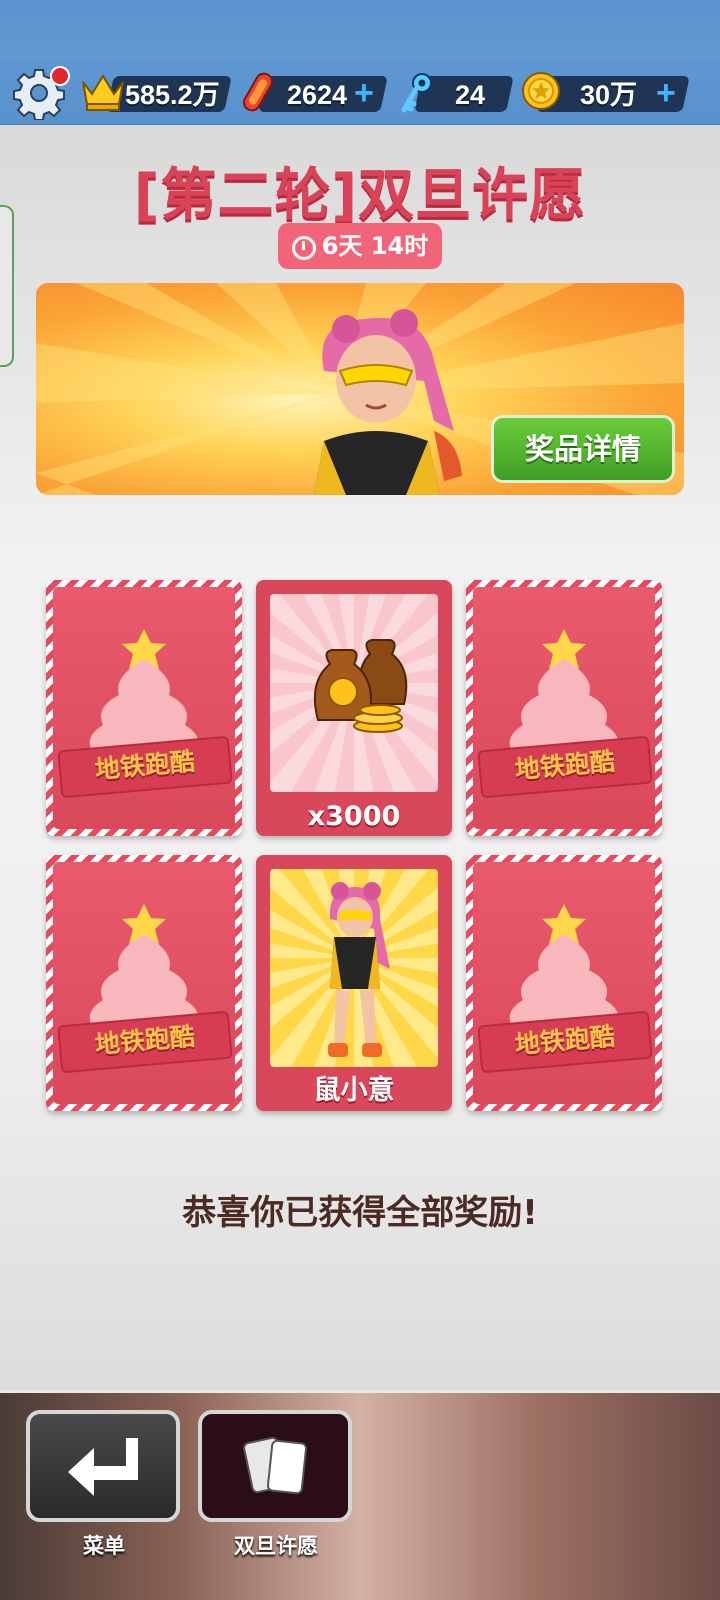  I want to click on timer-text: 6天 14时, so click(375, 246).